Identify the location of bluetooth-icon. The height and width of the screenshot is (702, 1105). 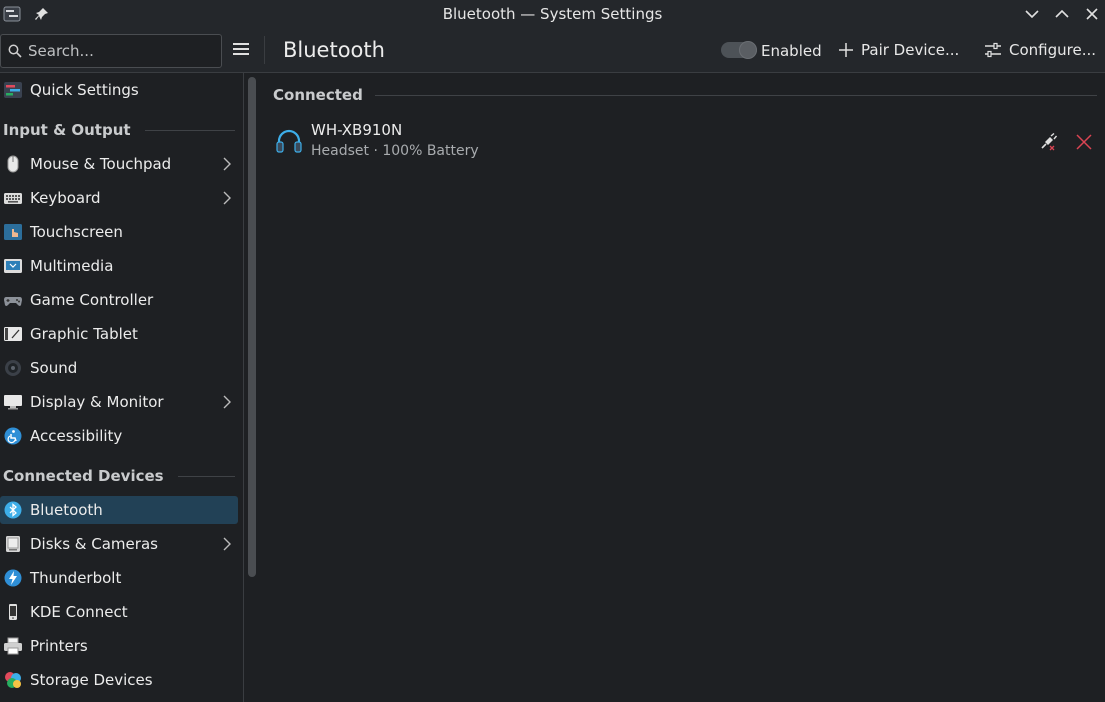
(13, 510).